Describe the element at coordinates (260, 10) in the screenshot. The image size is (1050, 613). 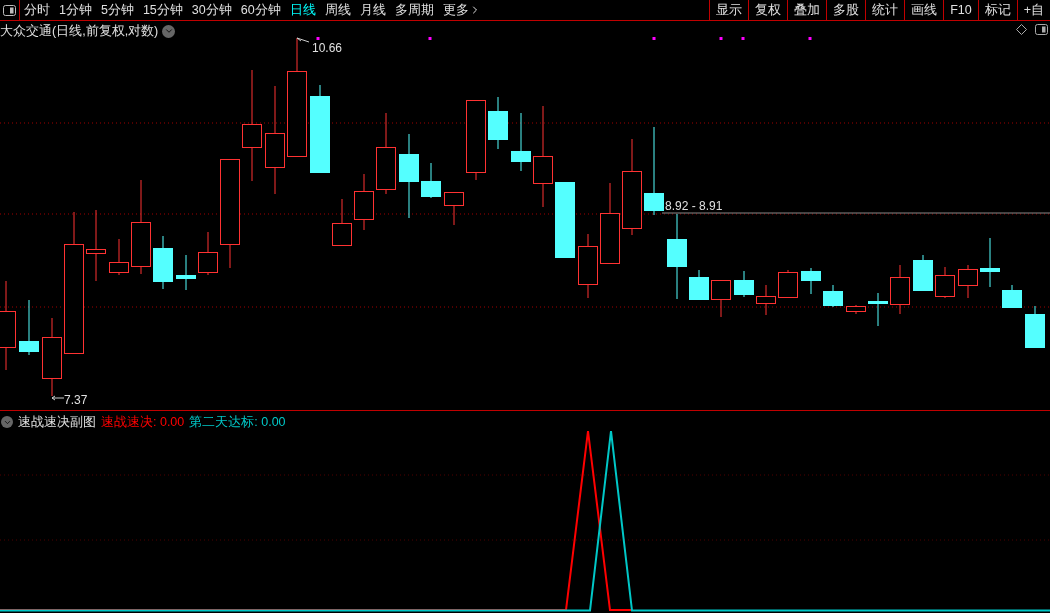
I see `period-tab: 60分钟` at that location.